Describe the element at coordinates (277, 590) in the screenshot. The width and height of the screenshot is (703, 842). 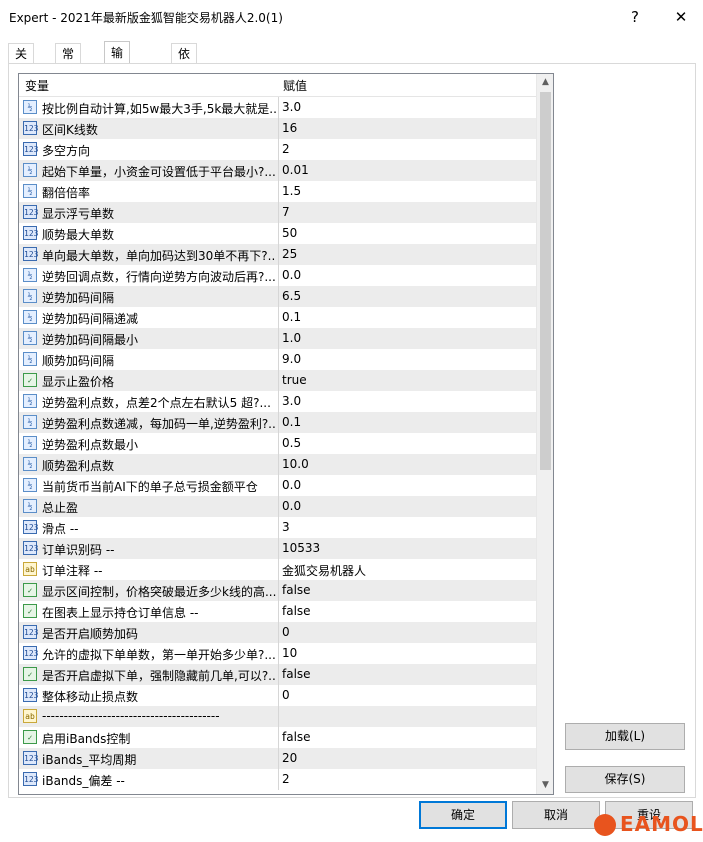
I see `parameter-row: ✓ 显示区间控制，价格突破最近多少k线的高... false` at that location.